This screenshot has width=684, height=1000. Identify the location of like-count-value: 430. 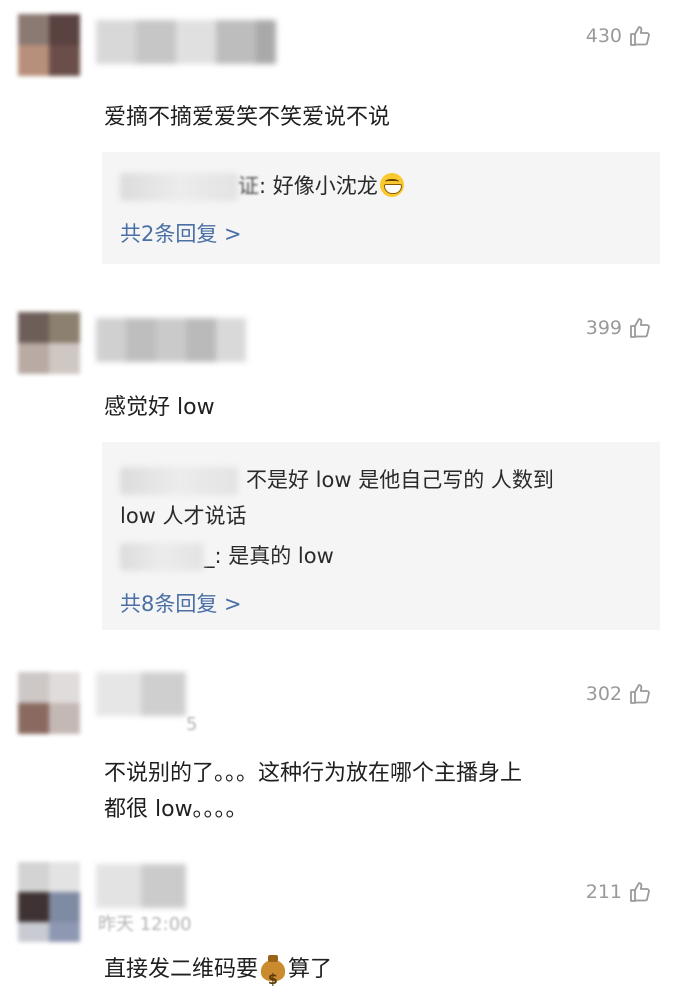
(603, 36).